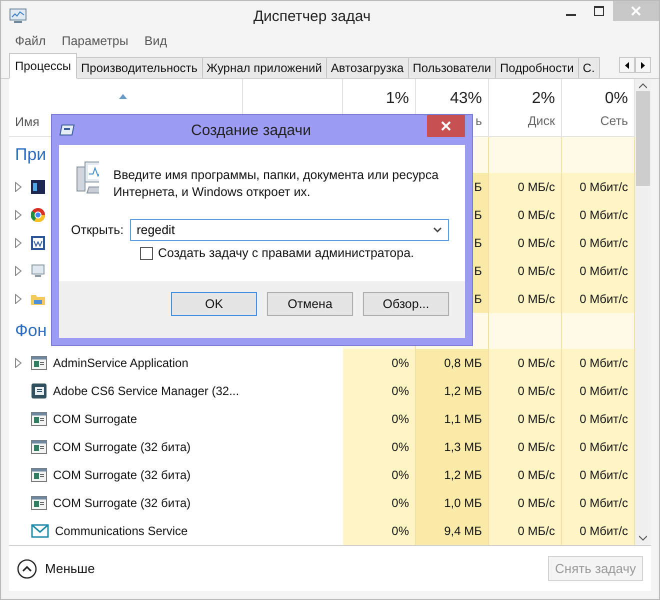 The width and height of the screenshot is (660, 600). What do you see at coordinates (38, 243) in the screenshot?
I see `document-icon` at bounding box center [38, 243].